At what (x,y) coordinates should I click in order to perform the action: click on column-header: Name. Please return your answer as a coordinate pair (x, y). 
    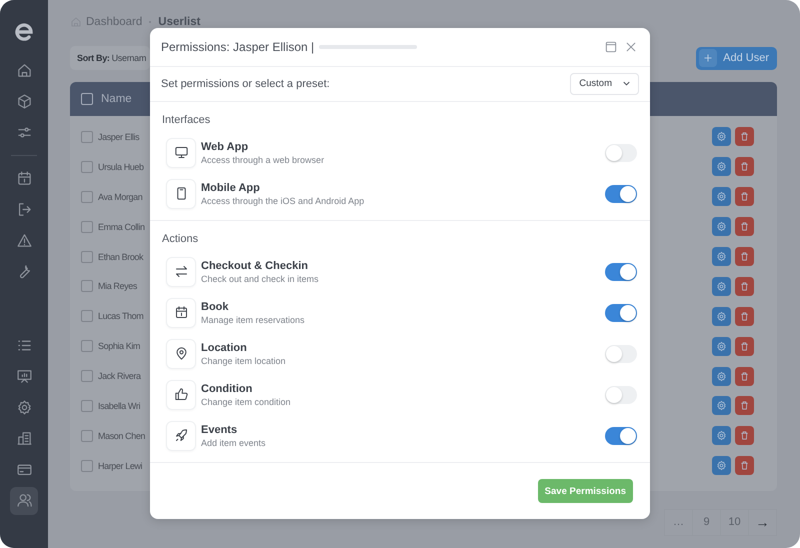
    Looking at the image, I should click on (116, 99).